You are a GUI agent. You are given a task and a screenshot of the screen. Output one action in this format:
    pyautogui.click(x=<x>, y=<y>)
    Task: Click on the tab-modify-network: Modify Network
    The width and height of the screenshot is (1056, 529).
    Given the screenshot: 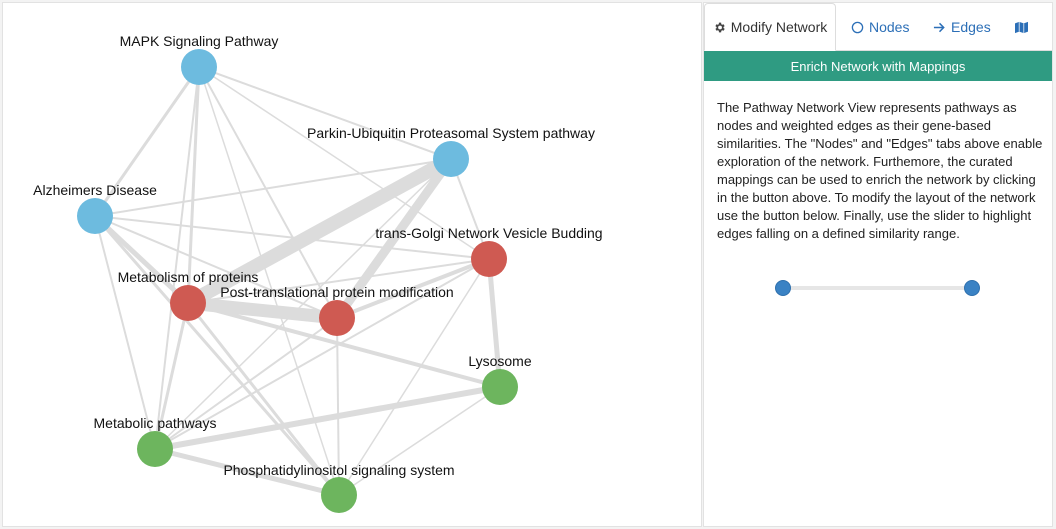 What is the action you would take?
    pyautogui.click(x=770, y=27)
    